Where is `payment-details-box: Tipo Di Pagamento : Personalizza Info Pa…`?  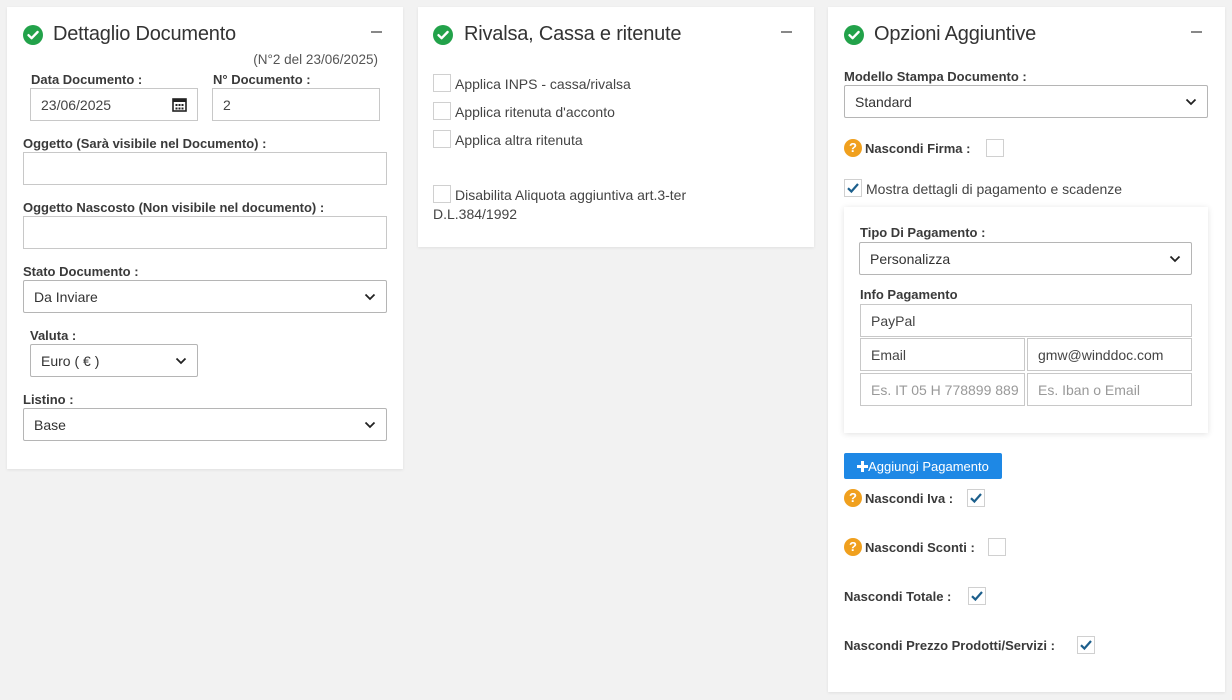
payment-details-box: Tipo Di Pagamento : Personalizza Info Pa… is located at coordinates (1026, 320).